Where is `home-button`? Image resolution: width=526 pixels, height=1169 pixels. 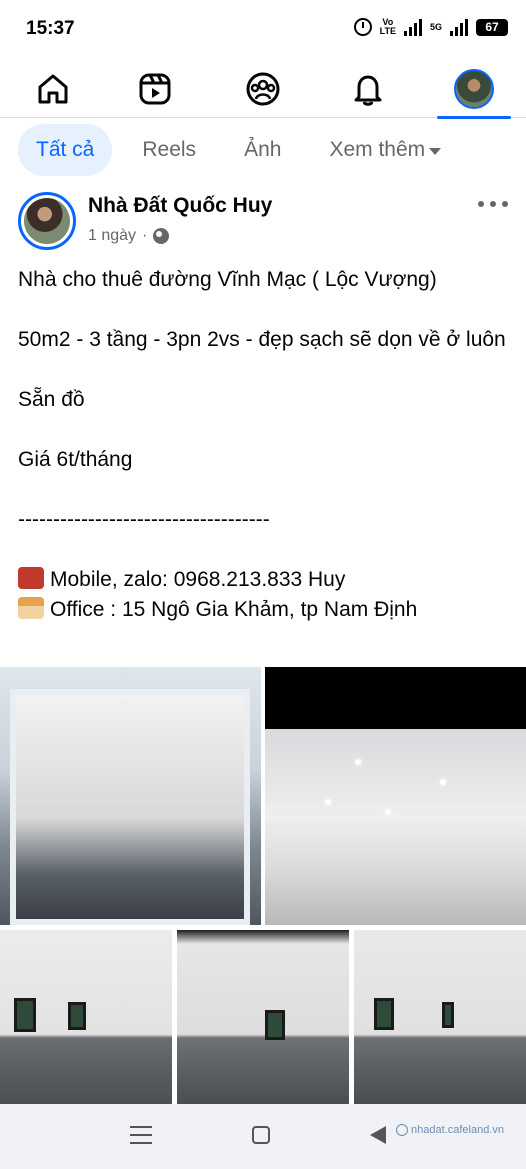 home-button is located at coordinates (261, 1135).